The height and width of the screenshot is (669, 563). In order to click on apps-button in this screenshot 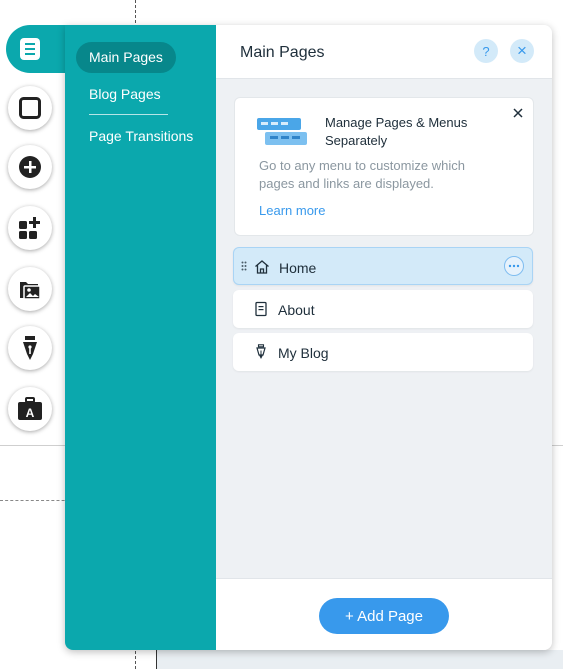, I will do `click(30, 228)`.